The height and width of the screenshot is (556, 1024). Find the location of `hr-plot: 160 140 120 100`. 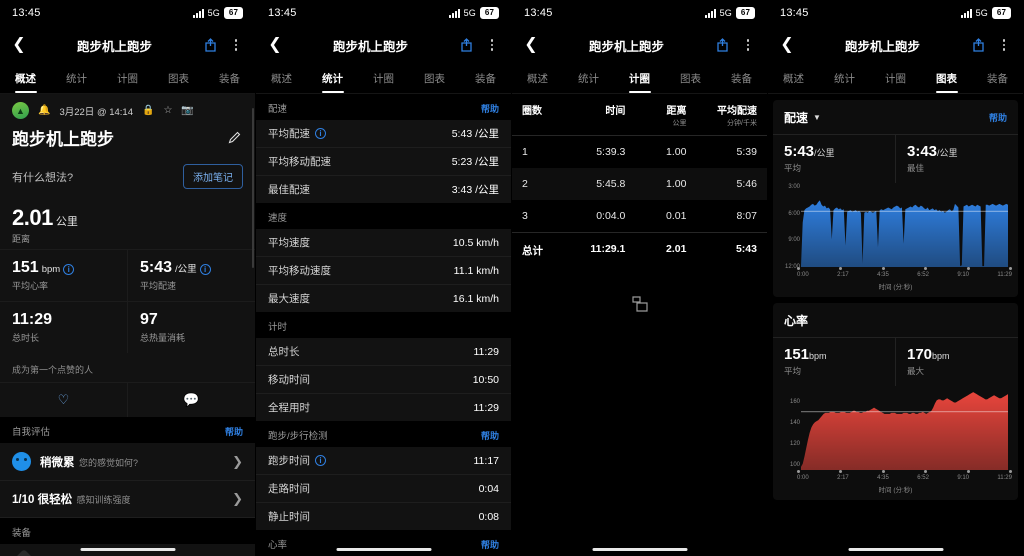

hr-plot: 160 140 120 100 is located at coordinates (895, 430).